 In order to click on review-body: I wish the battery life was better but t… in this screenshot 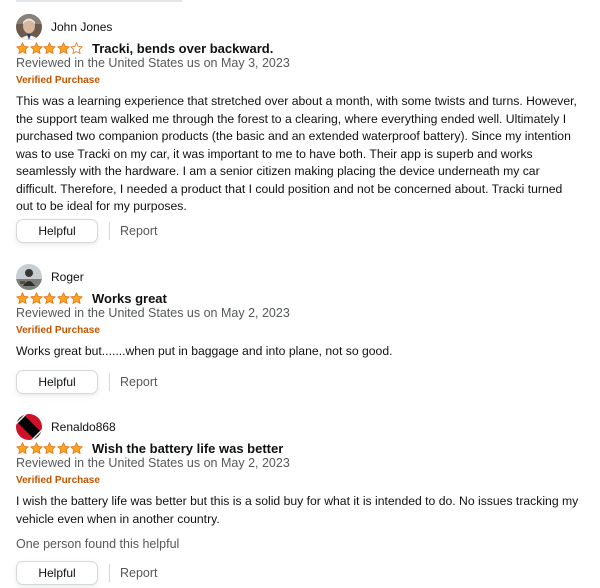, I will do `click(297, 510)`.